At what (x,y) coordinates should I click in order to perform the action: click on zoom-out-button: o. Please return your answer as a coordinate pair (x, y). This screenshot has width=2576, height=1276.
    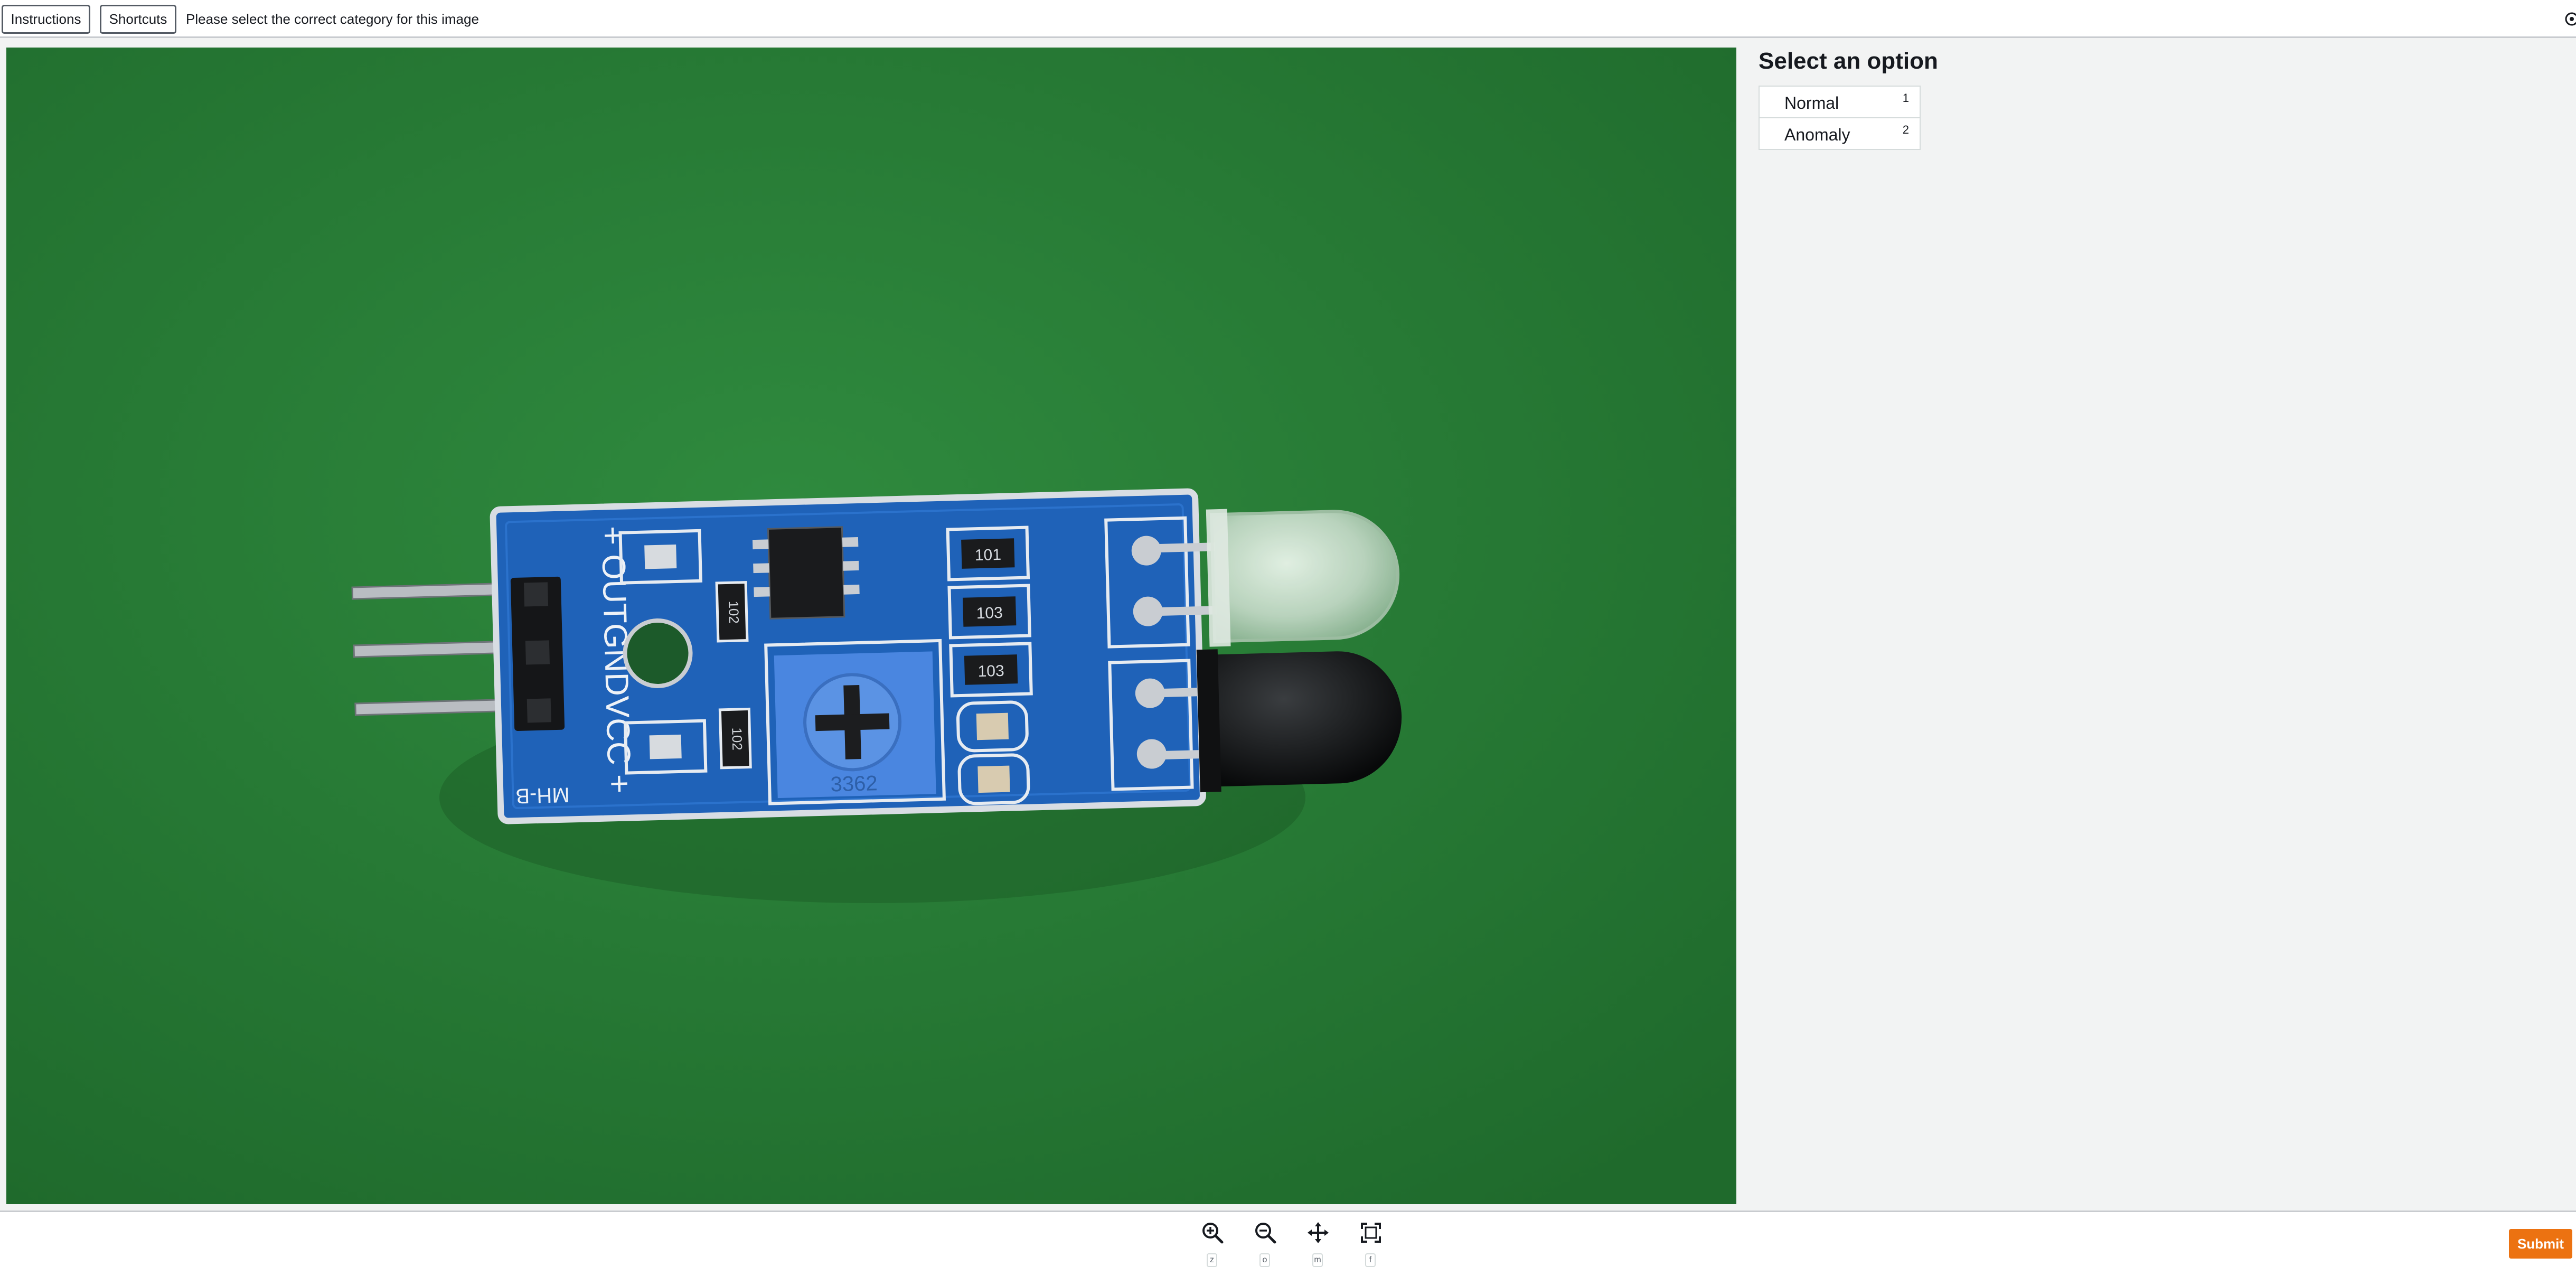
    Looking at the image, I should click on (1265, 1244).